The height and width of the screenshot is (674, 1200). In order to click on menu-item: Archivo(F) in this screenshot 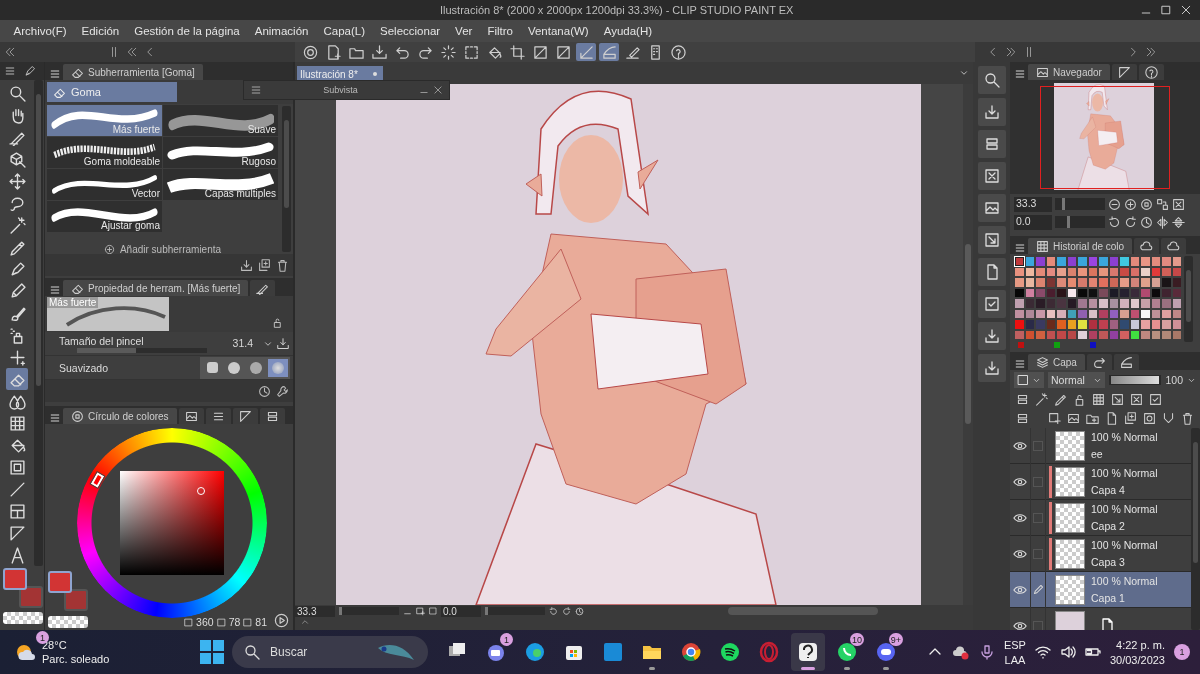, I will do `click(40, 31)`.